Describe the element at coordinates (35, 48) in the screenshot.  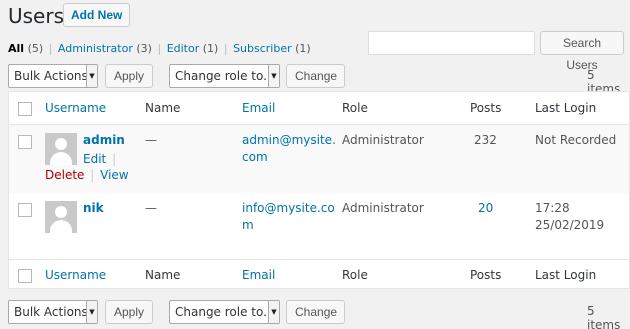
I see `filter-all-count: (5)` at that location.